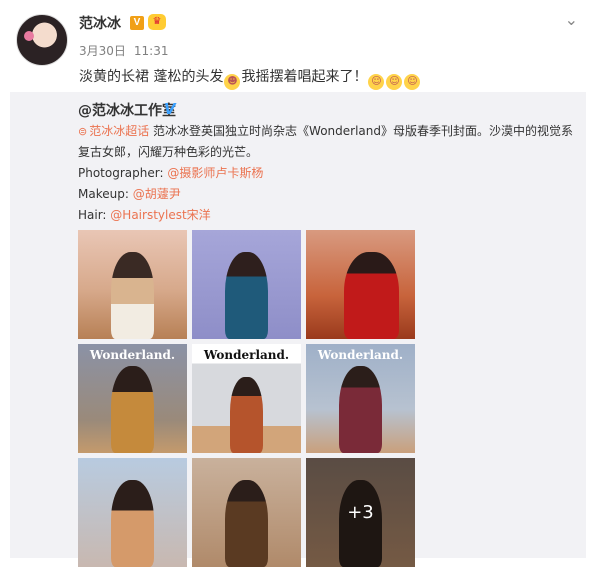 The image size is (596, 567). I want to click on chevron-down-icon: ⌄, so click(571, 19).